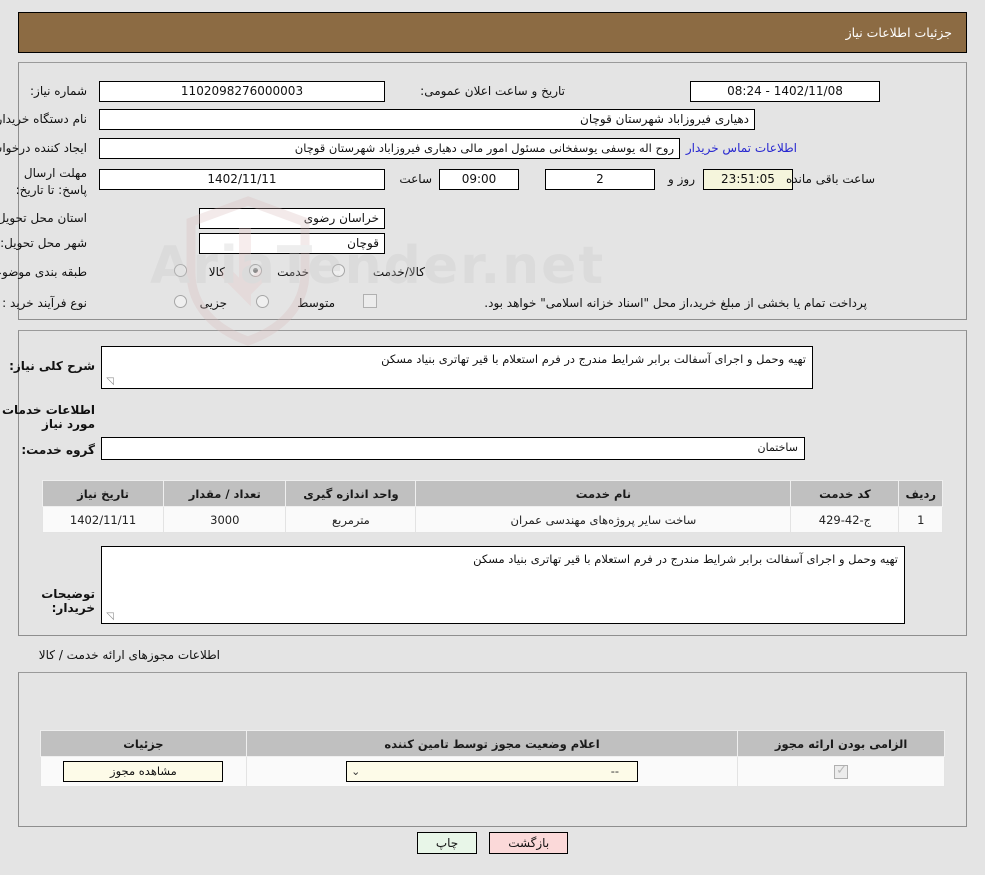 The height and width of the screenshot is (875, 985). Describe the element at coordinates (600, 179) in the screenshot. I see `days-remaining-value: 2` at that location.